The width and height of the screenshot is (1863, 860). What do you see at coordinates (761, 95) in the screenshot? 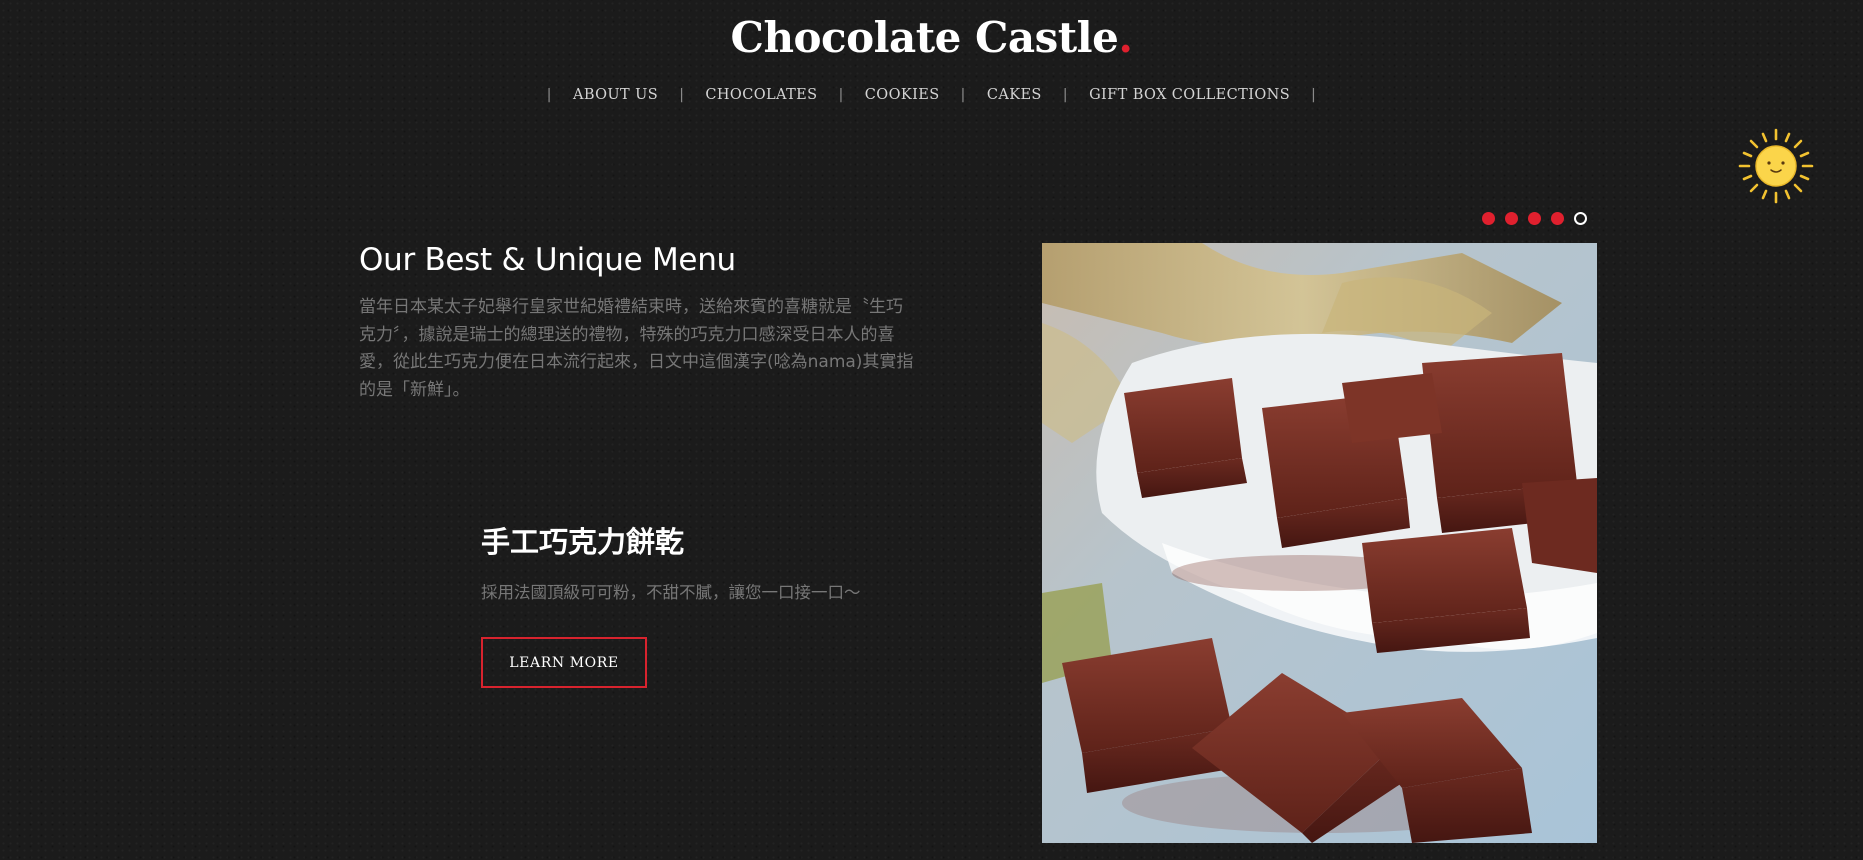
I see `nav-item-chocolates: CHOCOLATES` at bounding box center [761, 95].